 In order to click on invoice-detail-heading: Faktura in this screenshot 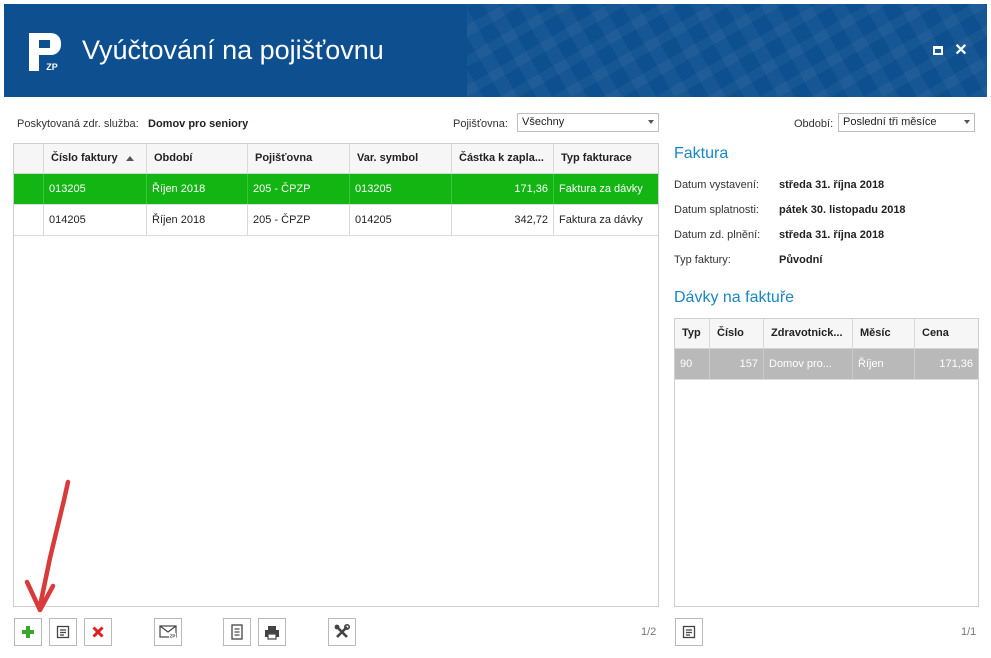, I will do `click(701, 153)`.